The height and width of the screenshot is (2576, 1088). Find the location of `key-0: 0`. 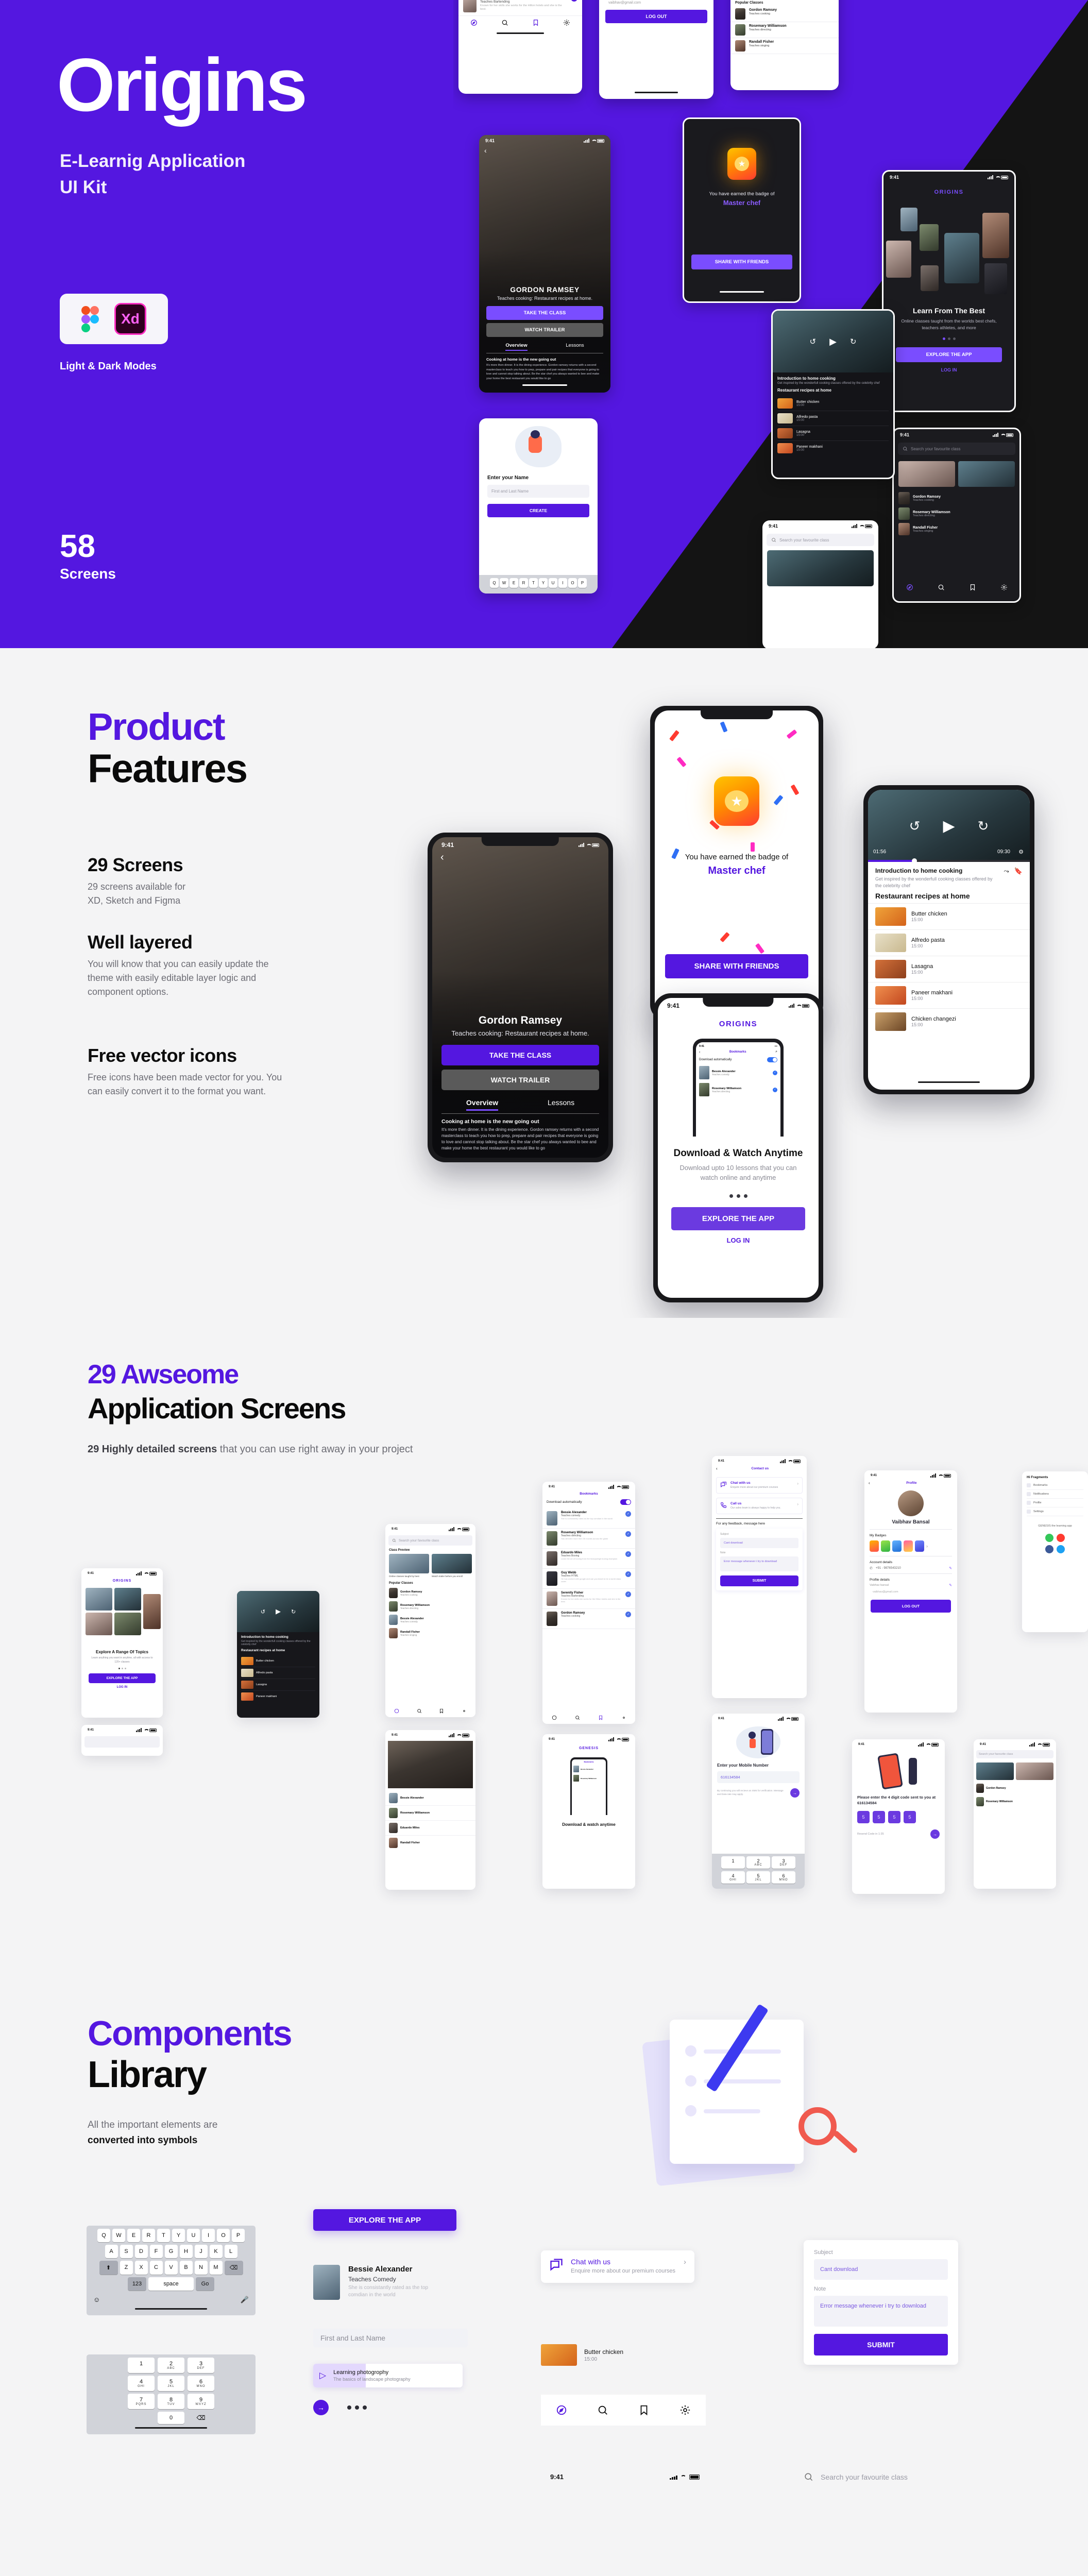

key-0: 0 is located at coordinates (171, 2418).